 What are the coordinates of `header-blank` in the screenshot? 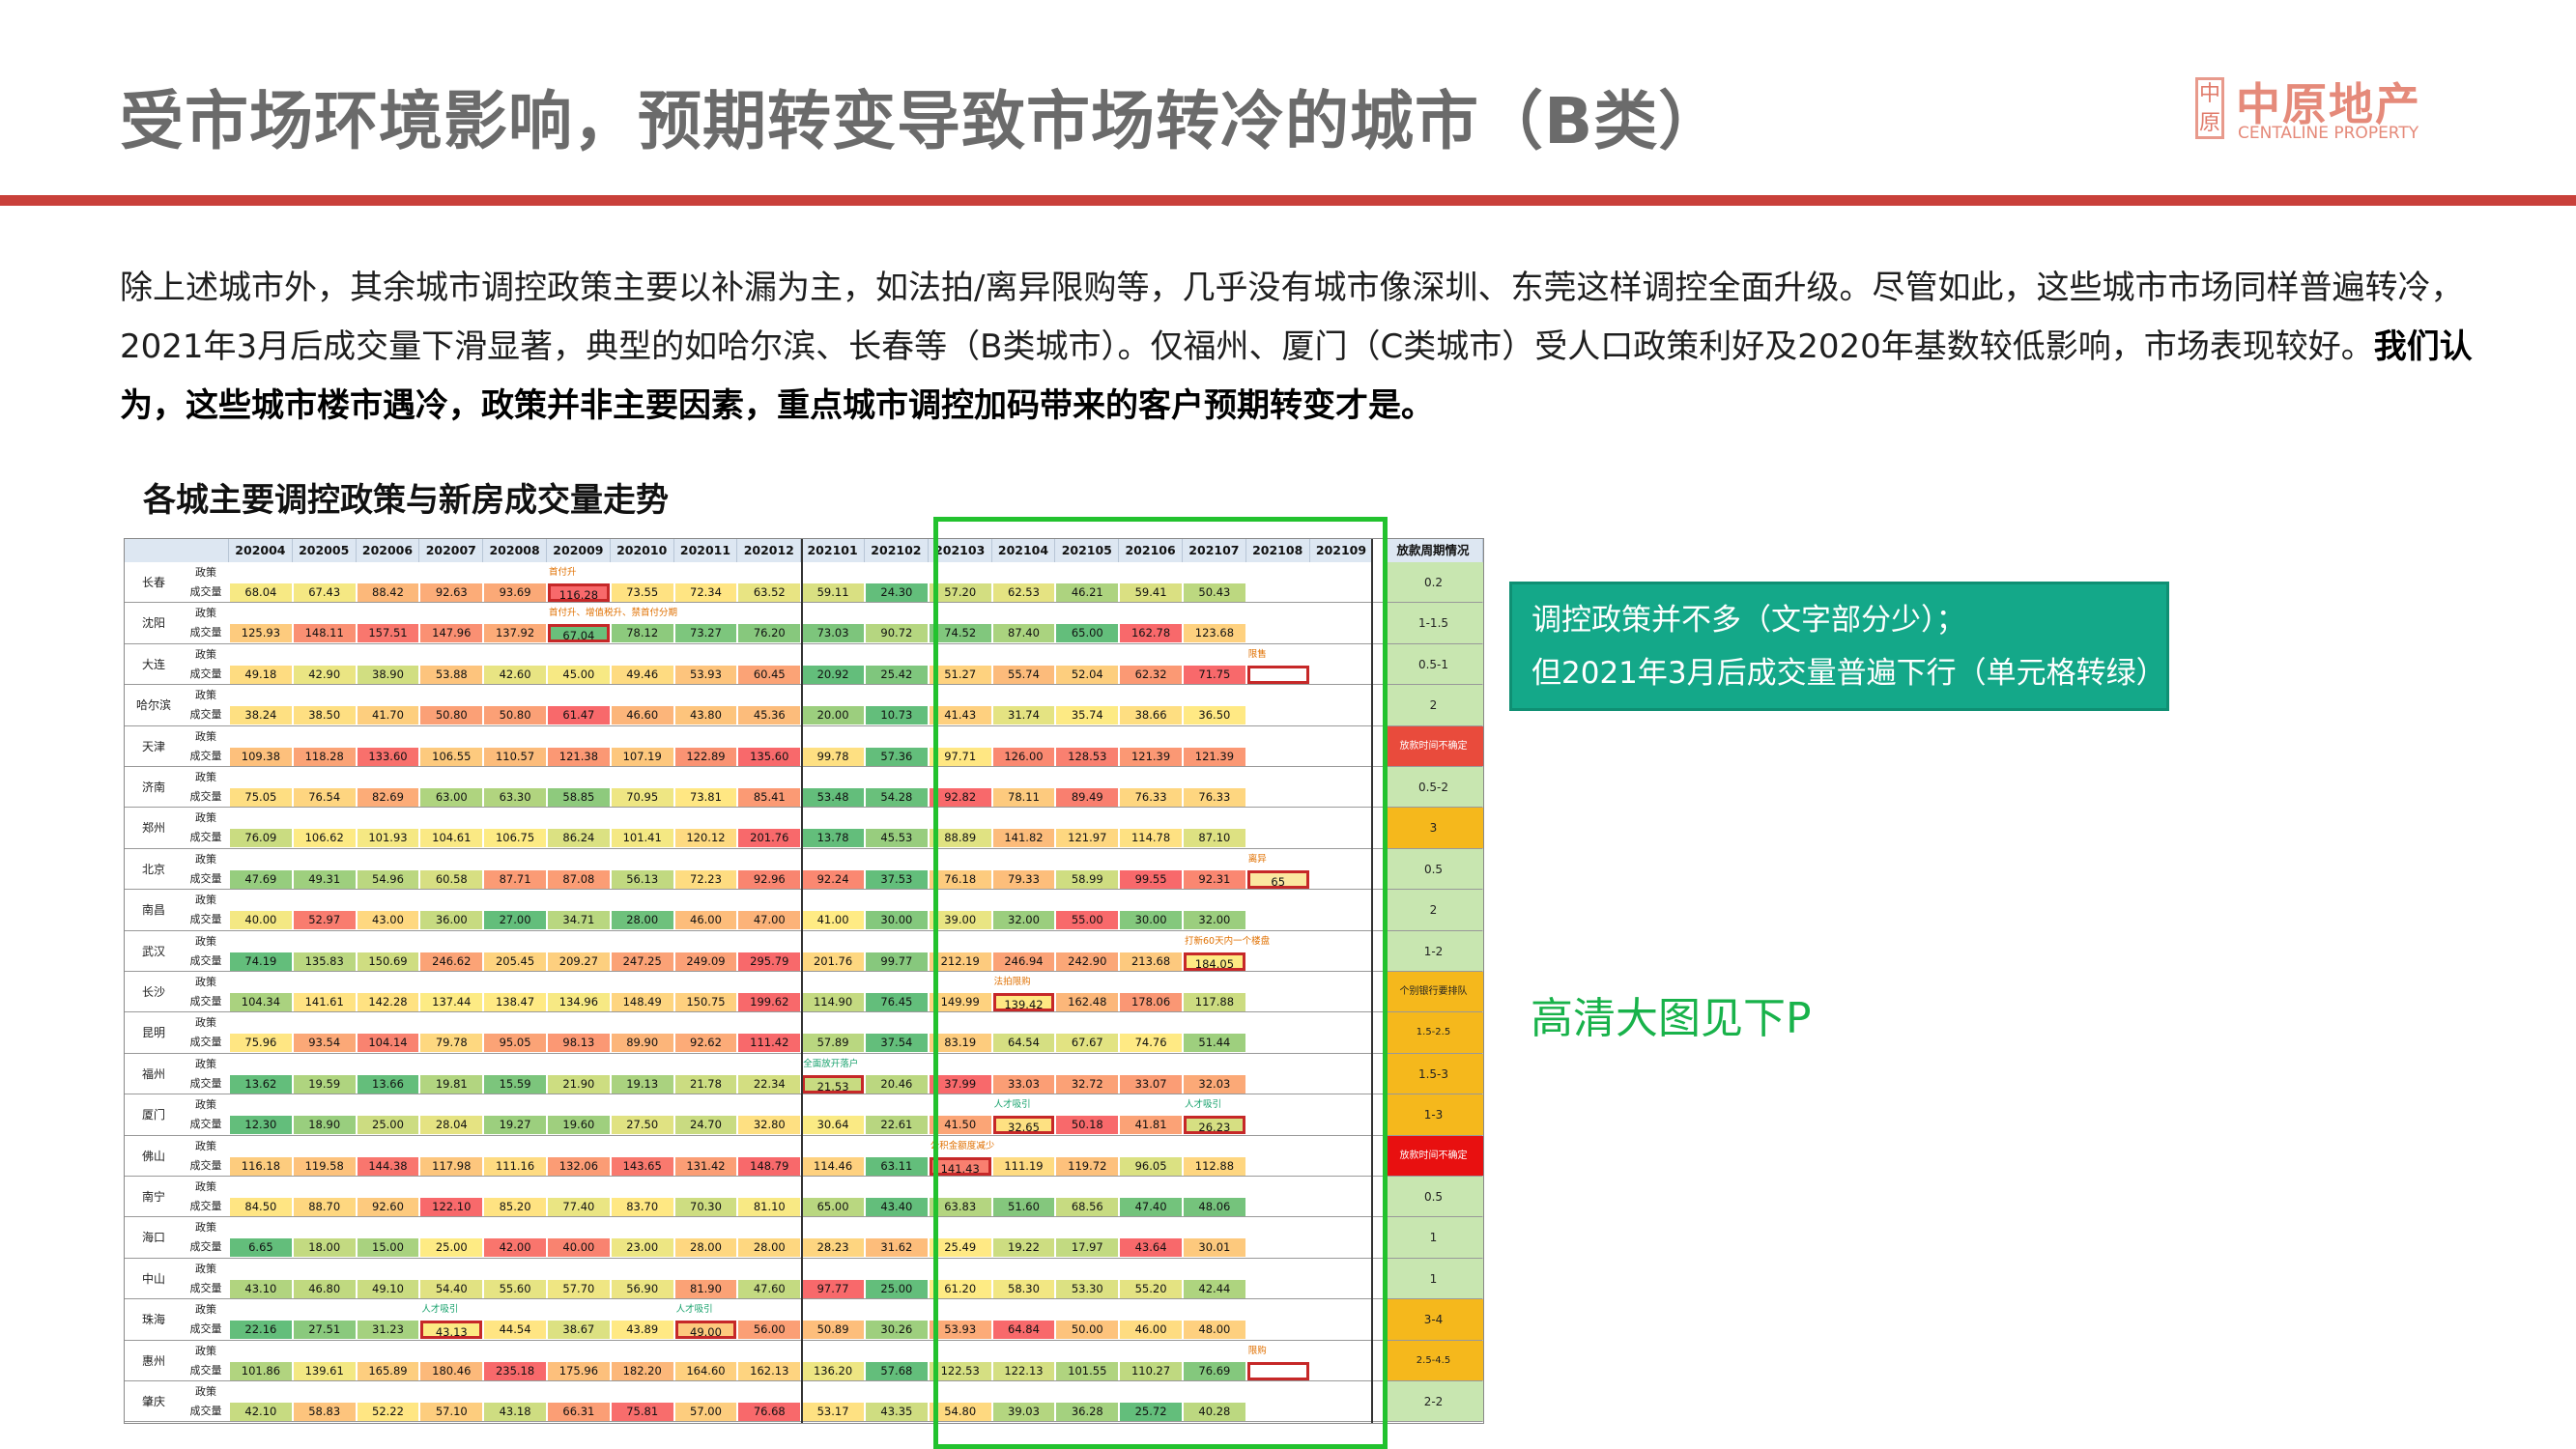 It's located at (177, 550).